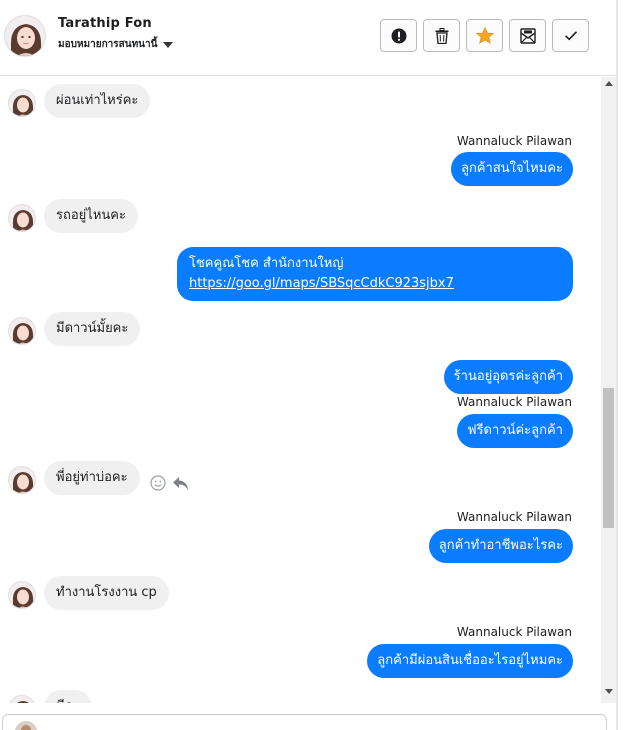  Describe the element at coordinates (500, 546) in the screenshot. I see `outgoing-message: ลูกค้าทำอาชีพอะไรคะ` at that location.